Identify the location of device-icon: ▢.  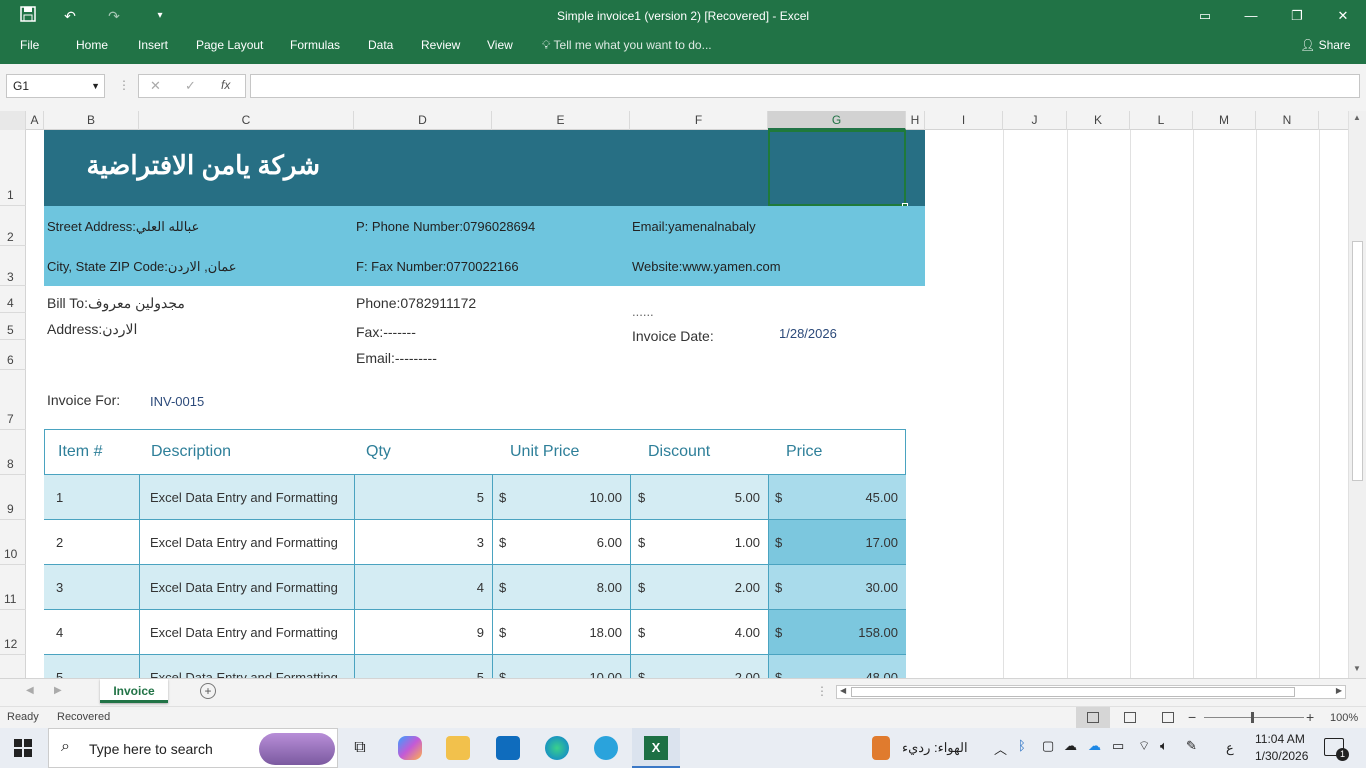
(1048, 746).